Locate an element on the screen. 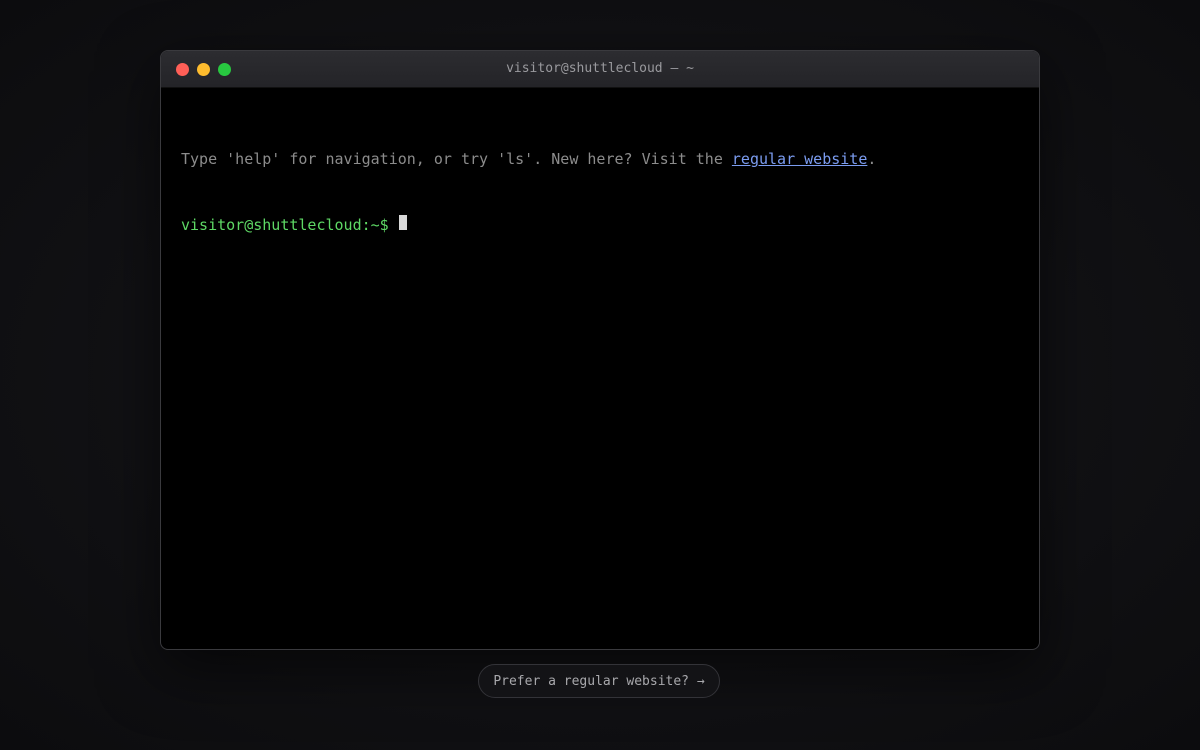 Image resolution: width=1200 pixels, height=750 pixels. window-controls is located at coordinates (203, 69).